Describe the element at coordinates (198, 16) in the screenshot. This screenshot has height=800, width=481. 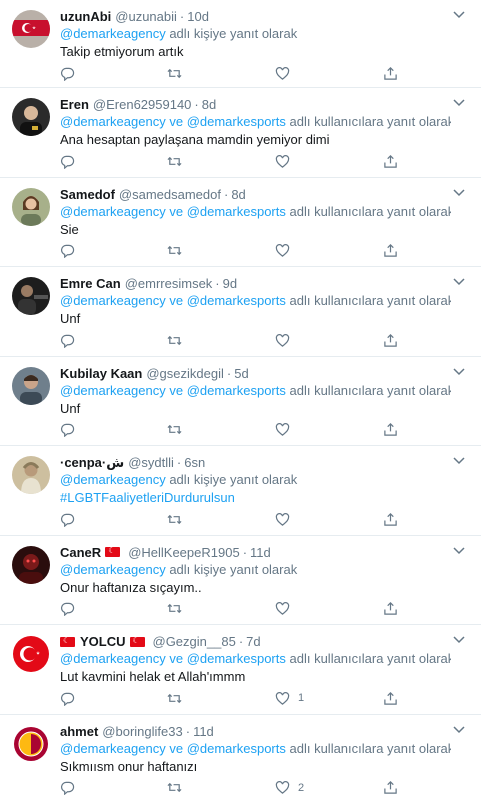
I see `timestamp: 10d` at that location.